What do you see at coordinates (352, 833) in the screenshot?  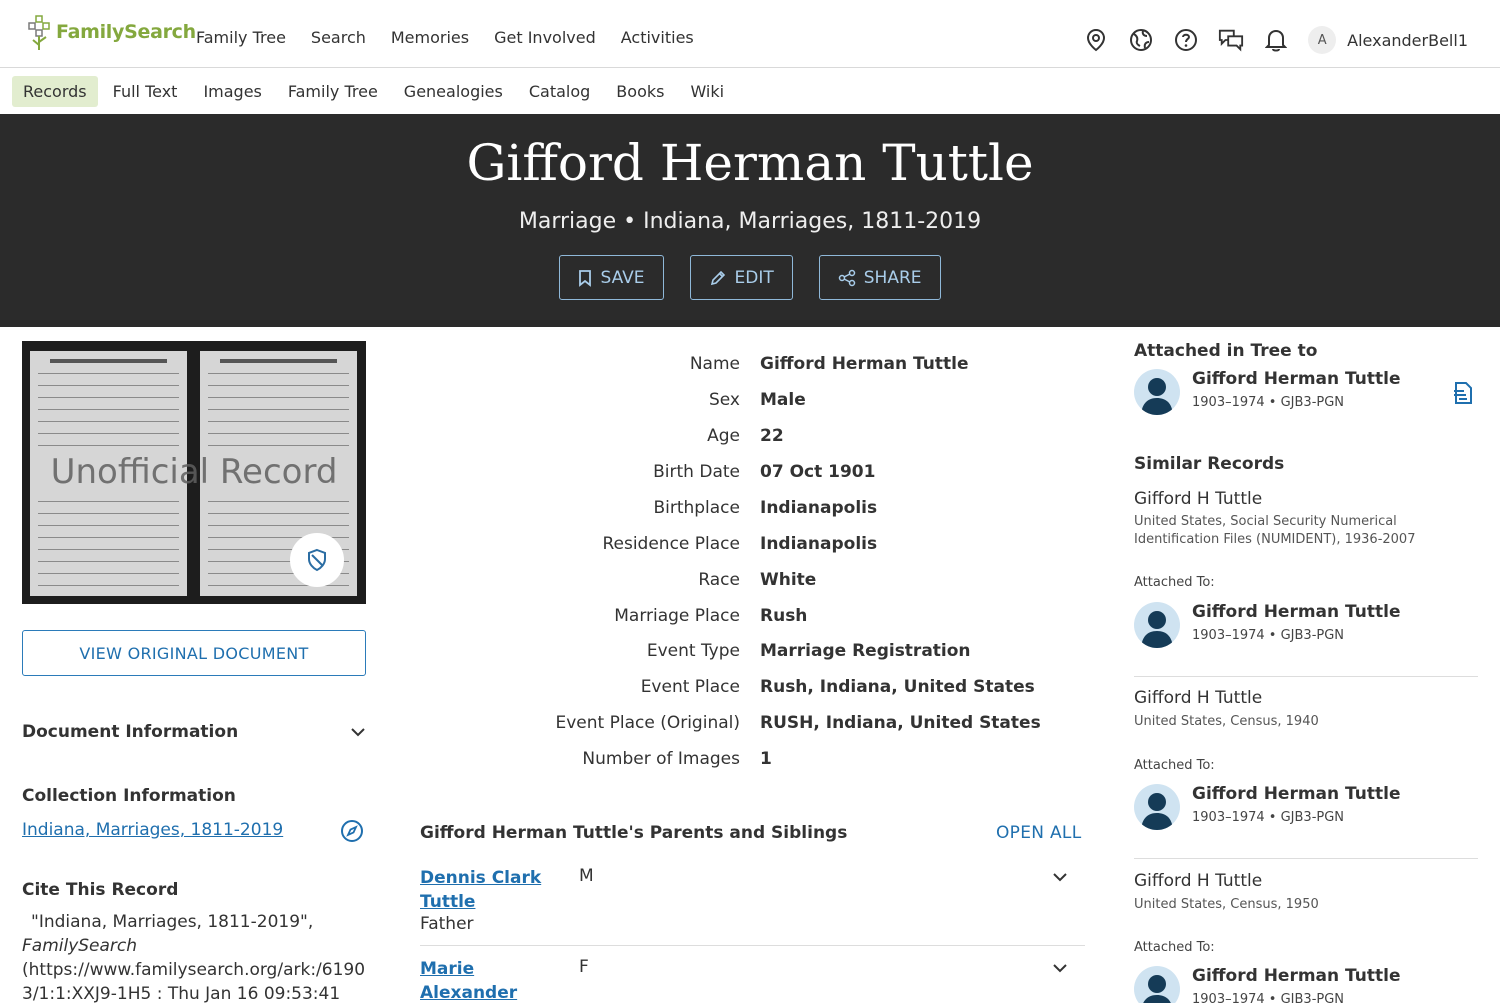 I see `compass-icon` at bounding box center [352, 833].